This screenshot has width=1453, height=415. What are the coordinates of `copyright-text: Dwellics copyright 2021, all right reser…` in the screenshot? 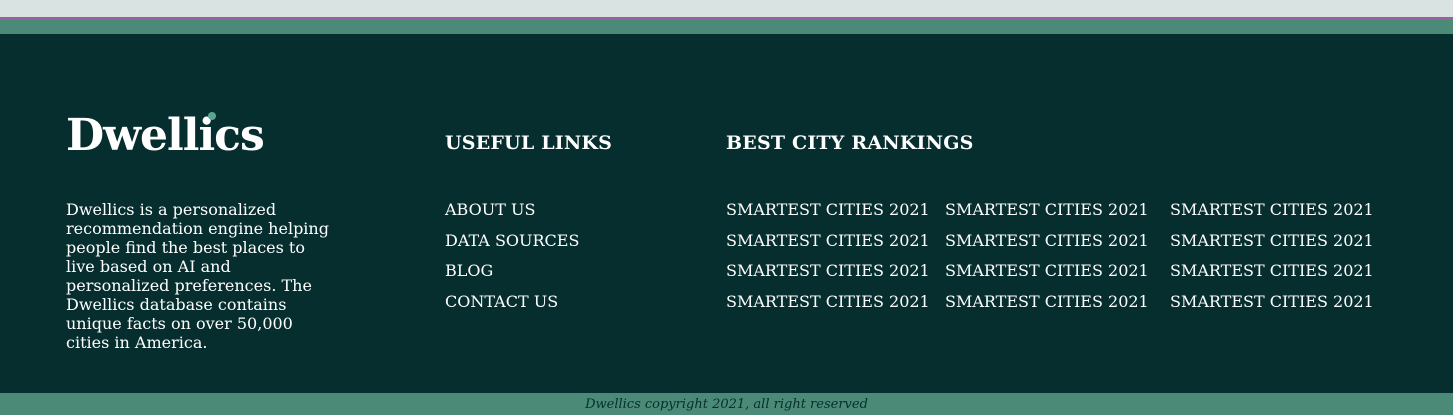 It's located at (726, 404).